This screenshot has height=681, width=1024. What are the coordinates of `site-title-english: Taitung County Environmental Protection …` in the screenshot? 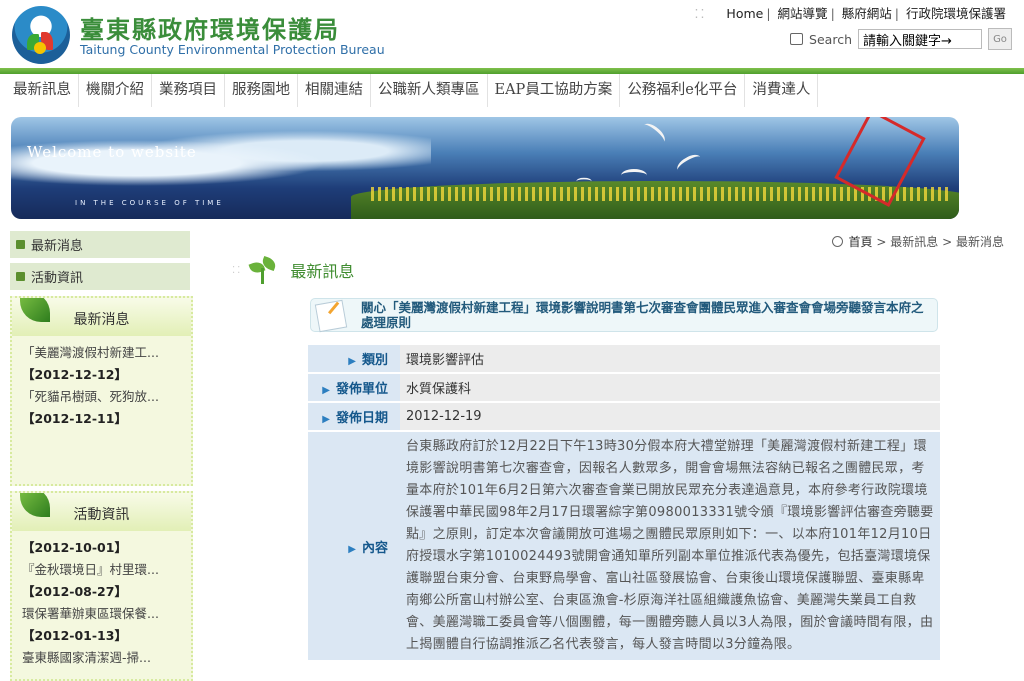 It's located at (232, 49).